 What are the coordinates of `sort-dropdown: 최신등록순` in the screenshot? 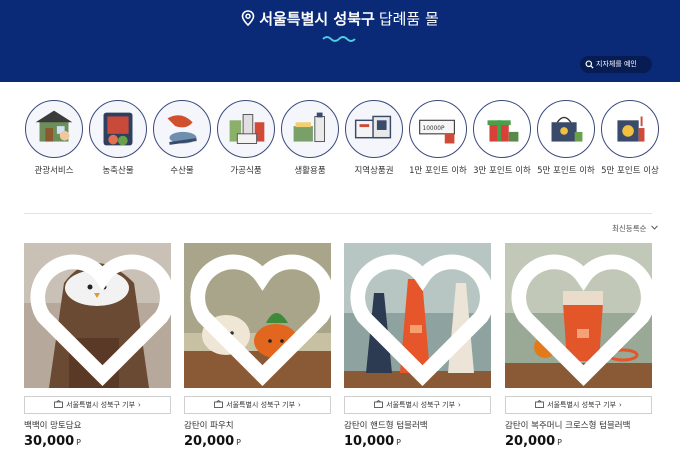 It's located at (635, 228).